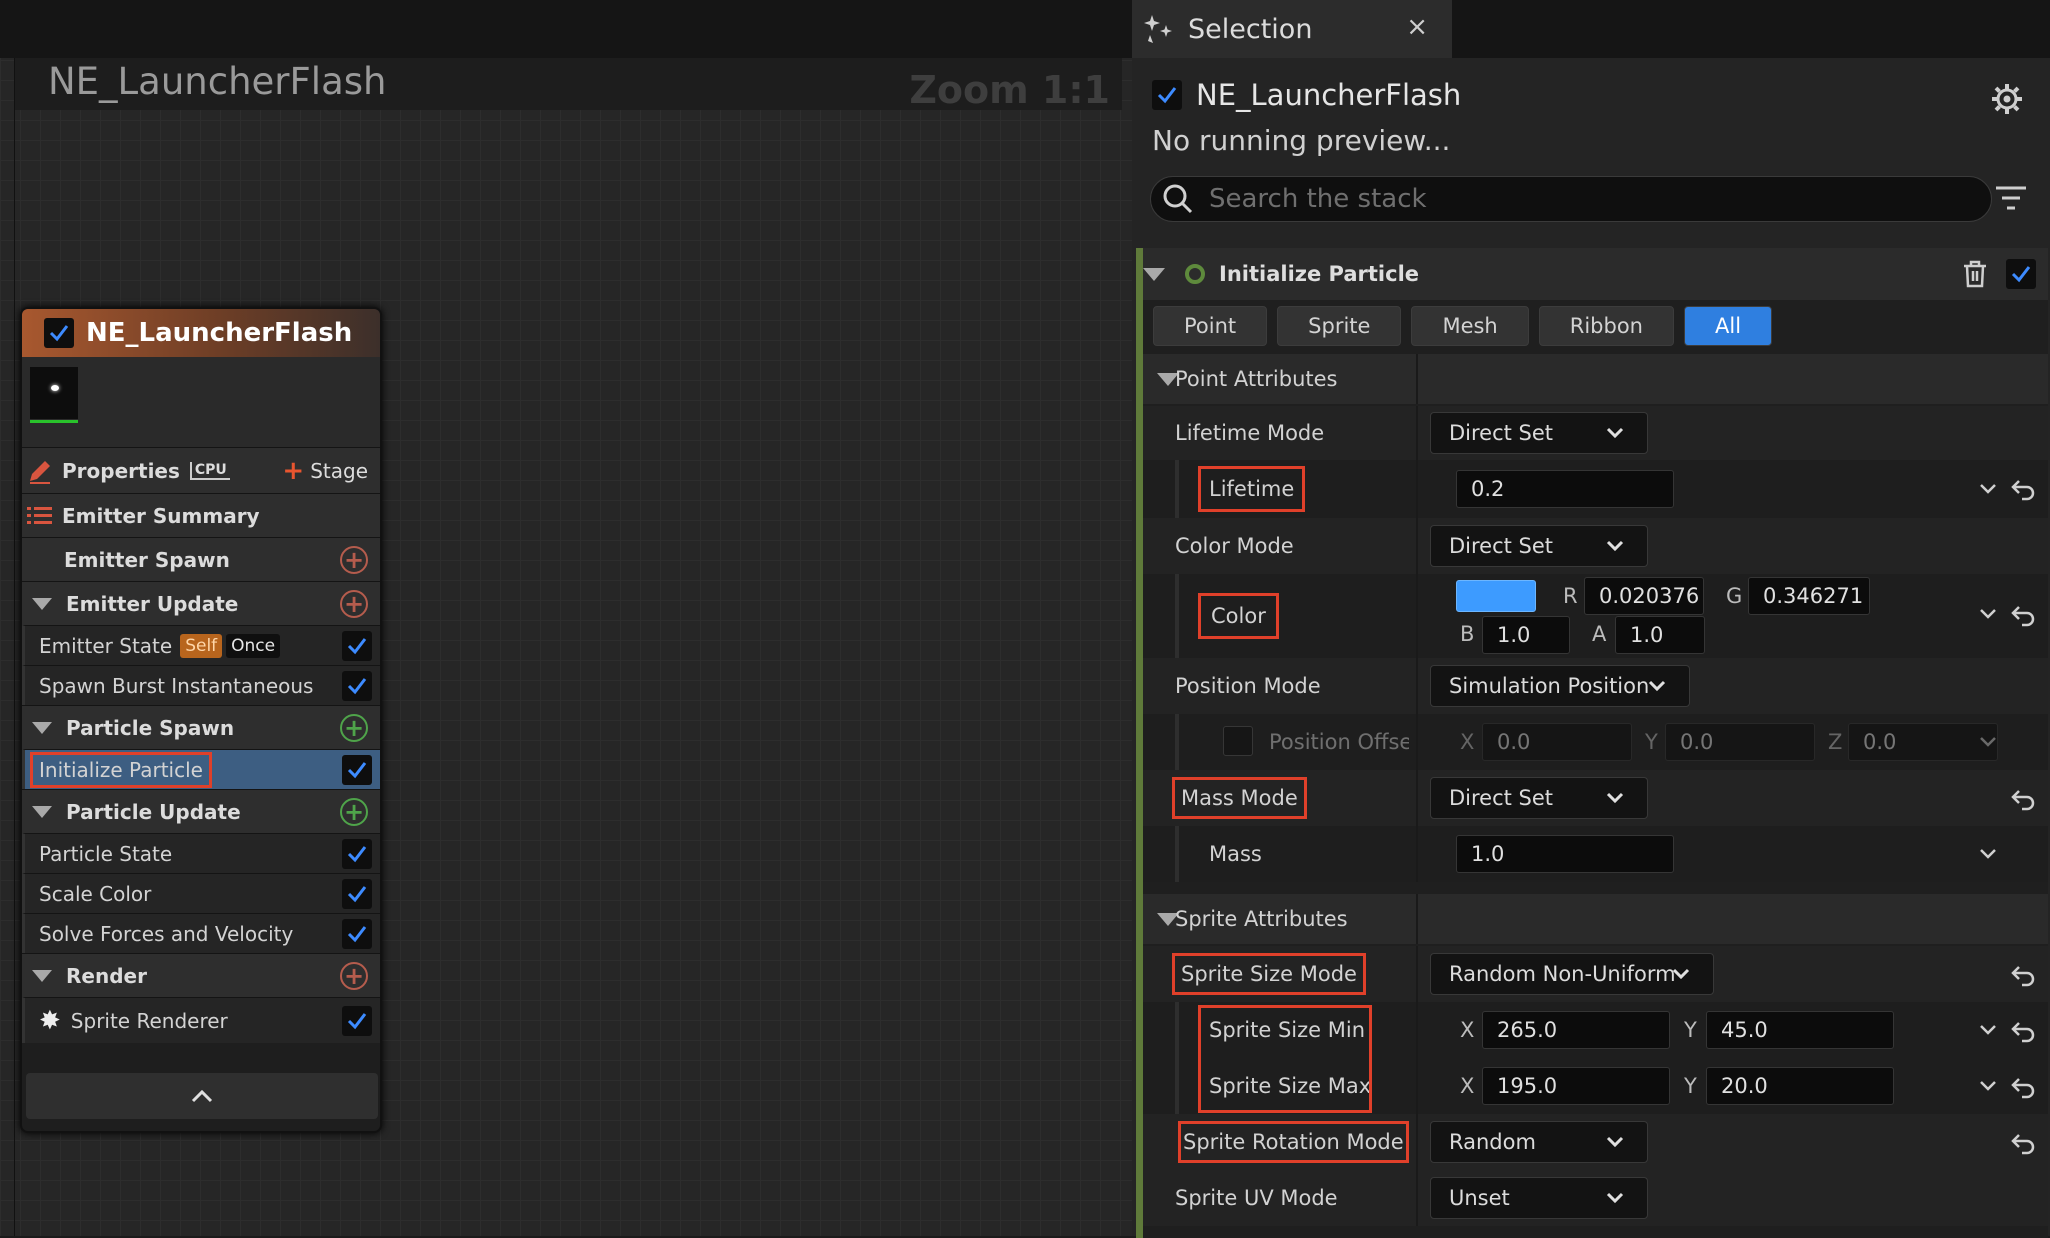 Image resolution: width=2050 pixels, height=1238 pixels. What do you see at coordinates (209, 470) in the screenshot?
I see `cpu-icon: CPU` at bounding box center [209, 470].